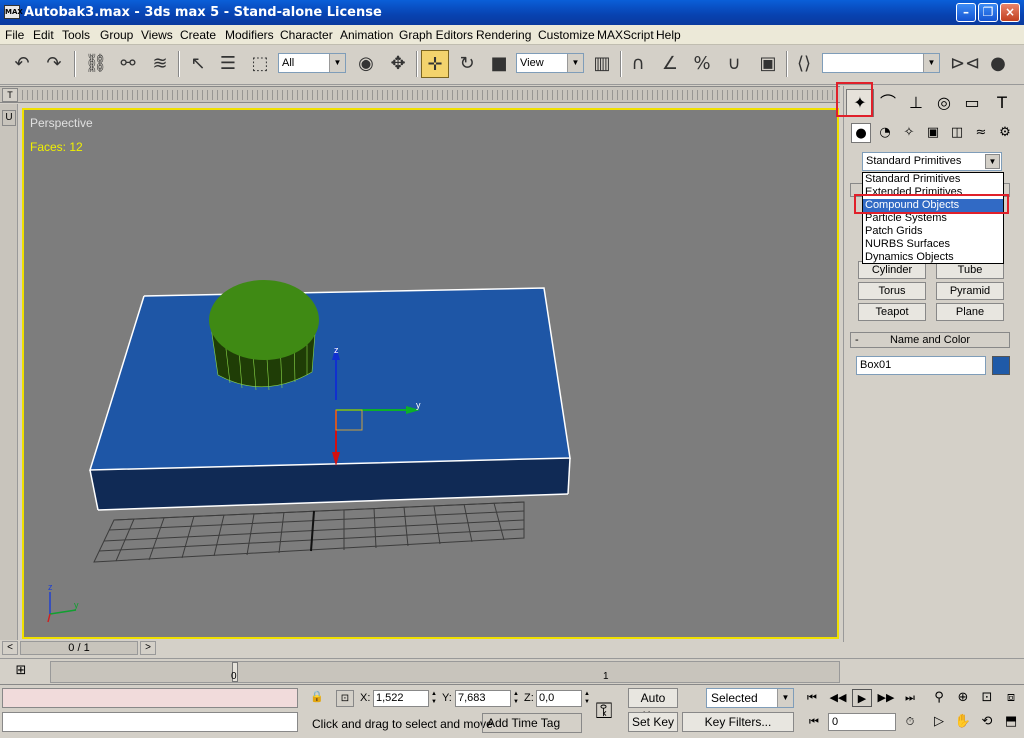 The image size is (1024, 738). Describe the element at coordinates (198, 35) in the screenshot. I see `menu-create: Create` at that location.